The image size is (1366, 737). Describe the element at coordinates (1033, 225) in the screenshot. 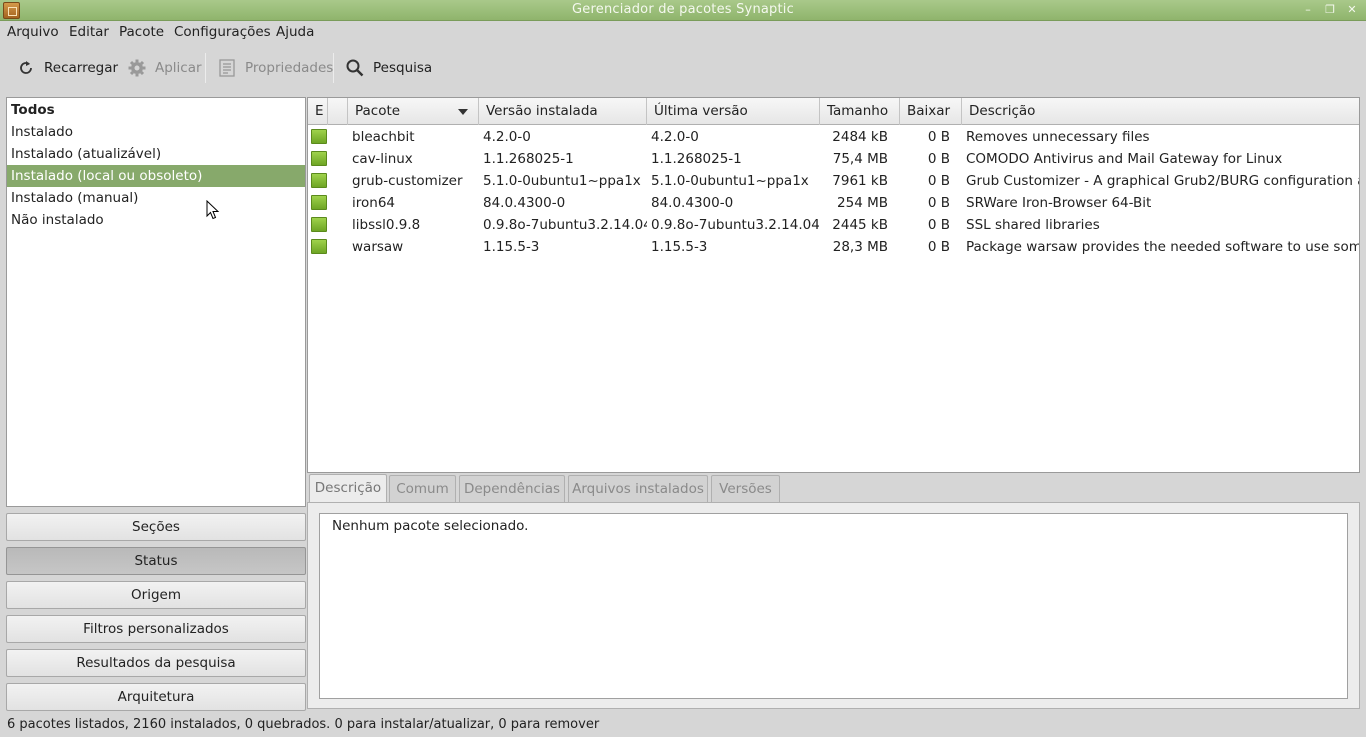

I see `package-description: SSL shared libraries` at that location.